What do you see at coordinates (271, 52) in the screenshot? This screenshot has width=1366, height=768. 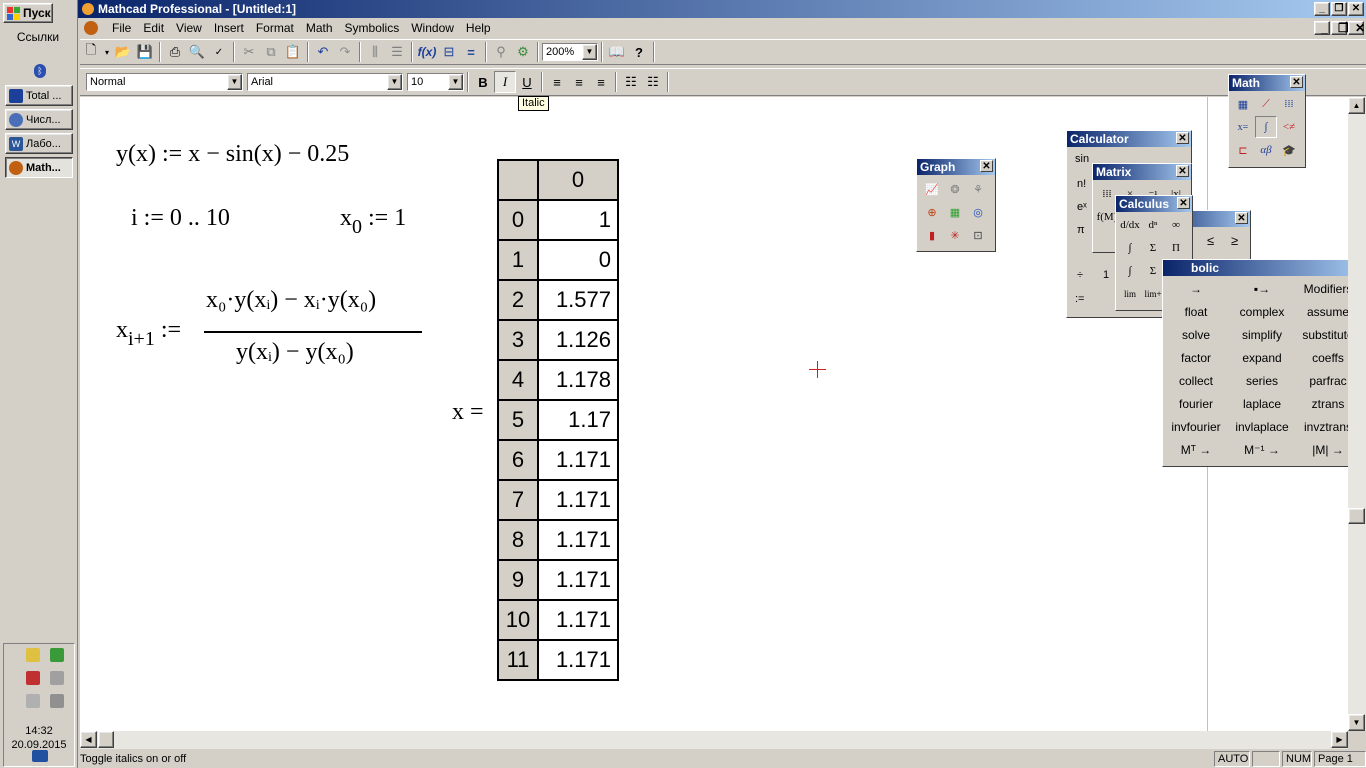 I see `copy-icon: ⧉` at bounding box center [271, 52].